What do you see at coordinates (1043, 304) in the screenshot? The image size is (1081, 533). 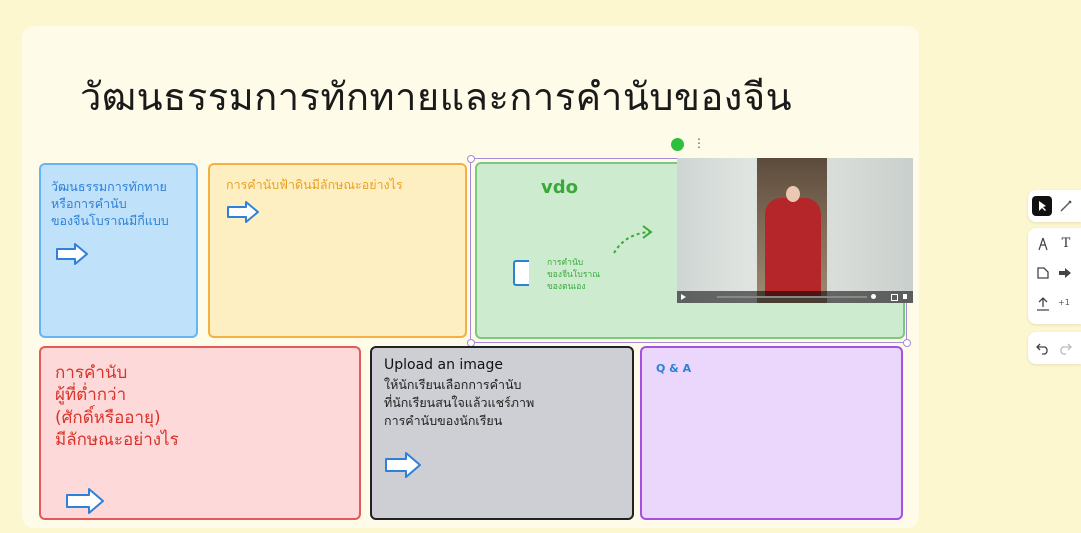 I see `upload-icon` at bounding box center [1043, 304].